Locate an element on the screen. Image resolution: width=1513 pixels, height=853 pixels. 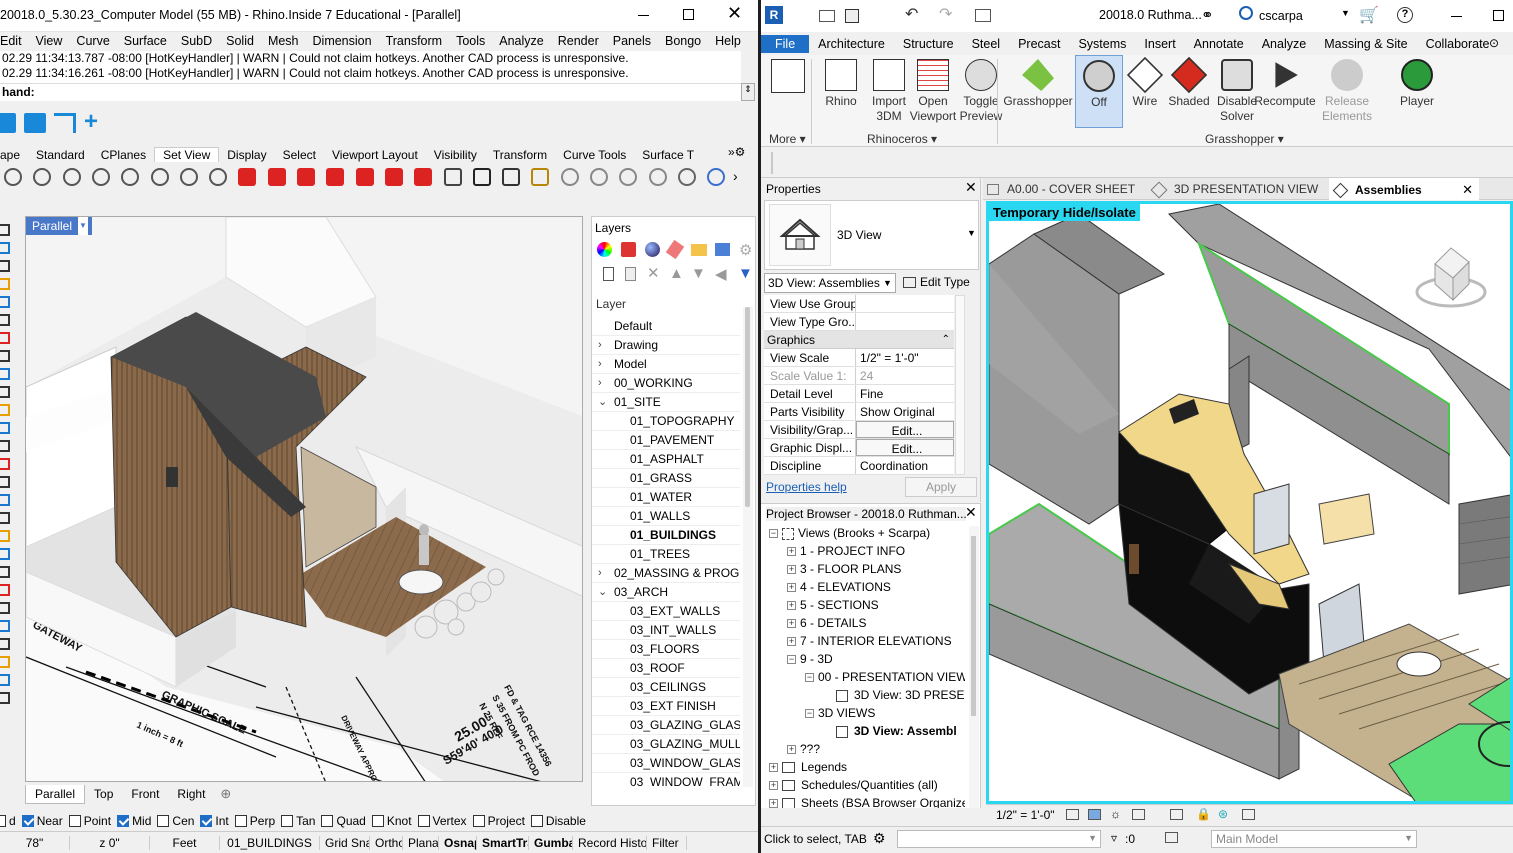
capture-icon is located at coordinates (511, 177).